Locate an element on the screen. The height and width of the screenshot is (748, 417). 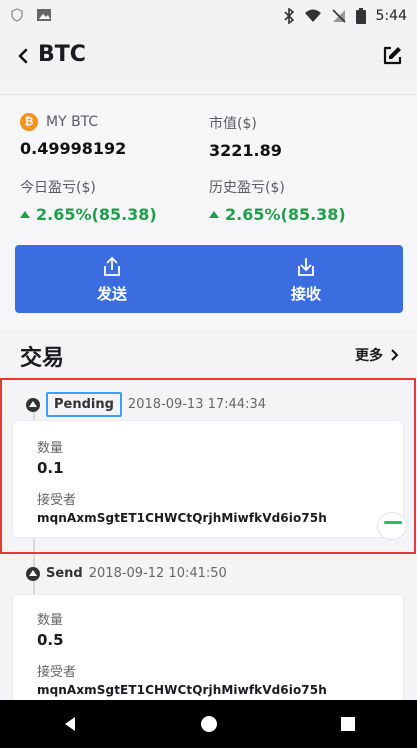
chevron-left-icon is located at coordinates (23, 56).